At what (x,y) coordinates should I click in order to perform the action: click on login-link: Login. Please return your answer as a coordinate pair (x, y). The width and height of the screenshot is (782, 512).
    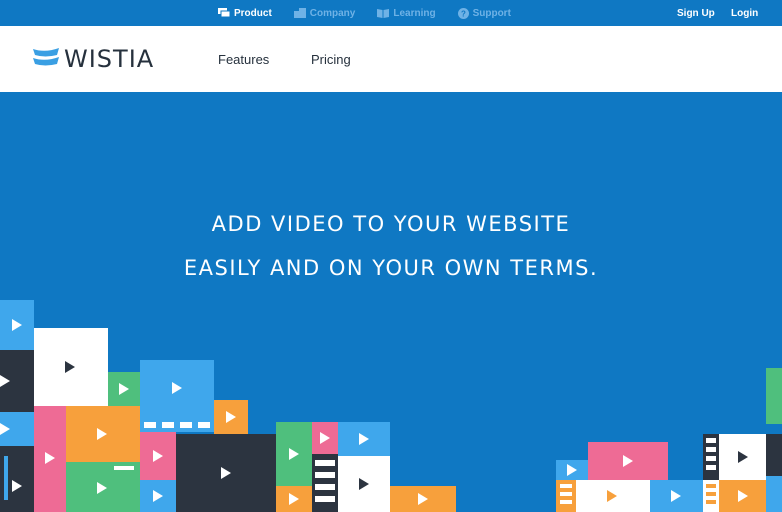
    Looking at the image, I should click on (744, 13).